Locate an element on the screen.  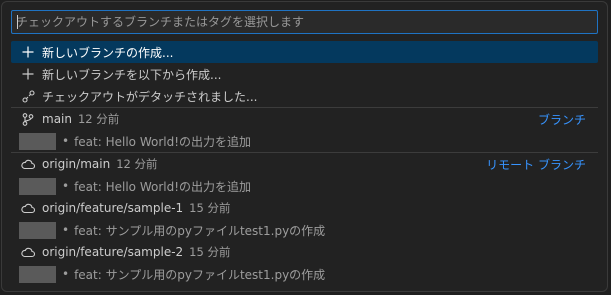
branch-item-origin-main: origin/main 12 分前 リモート ブランチ is located at coordinates (304, 164).